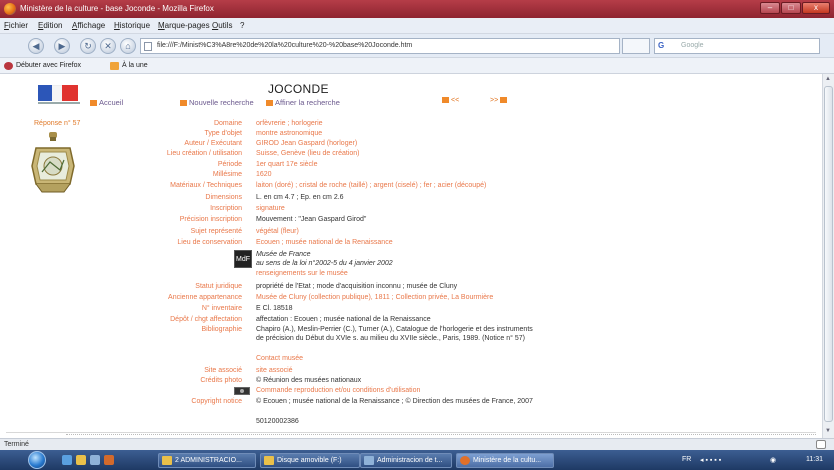 The width and height of the screenshot is (834, 470). Describe the element at coordinates (53, 164) in the screenshot. I see `watch-image` at that location.